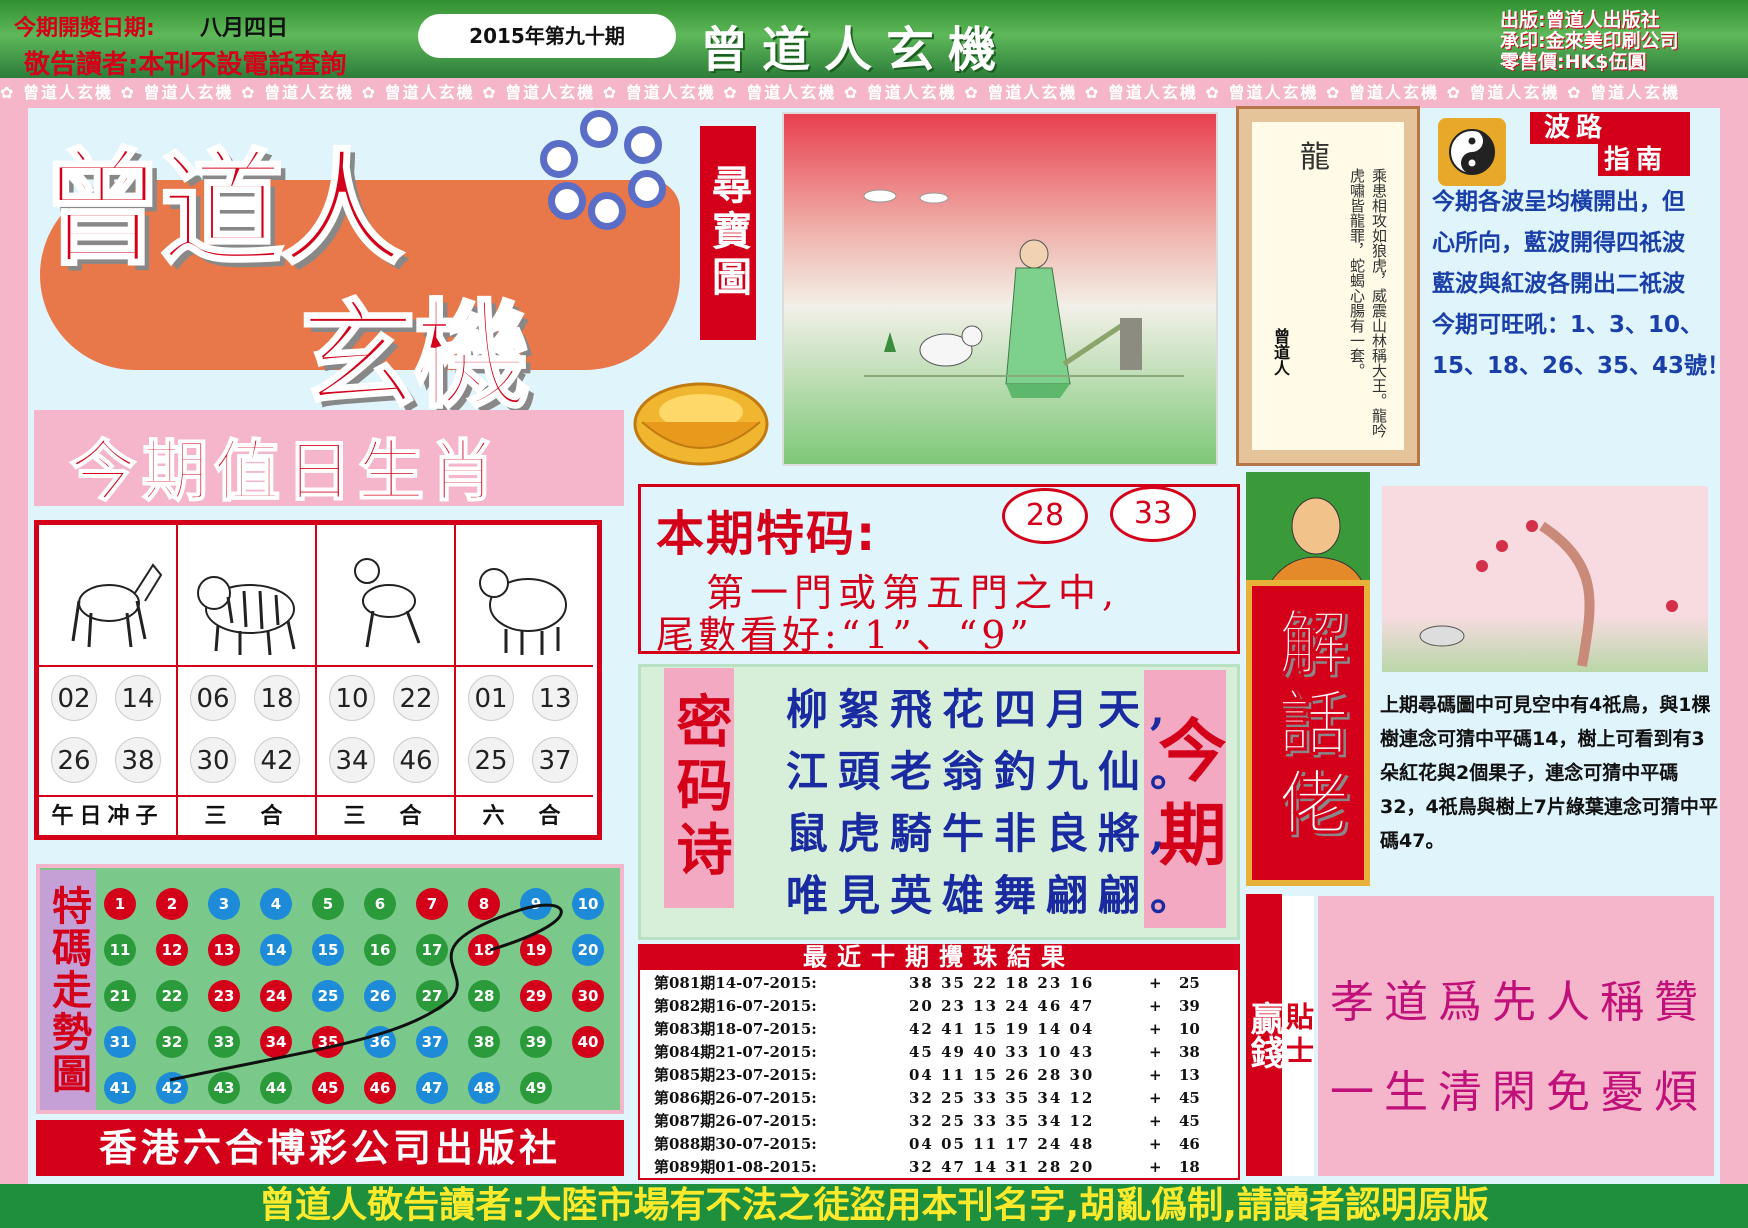 The width and height of the screenshot is (1748, 1228). Describe the element at coordinates (1153, 514) in the screenshot. I see `special-code-2: 33` at that location.